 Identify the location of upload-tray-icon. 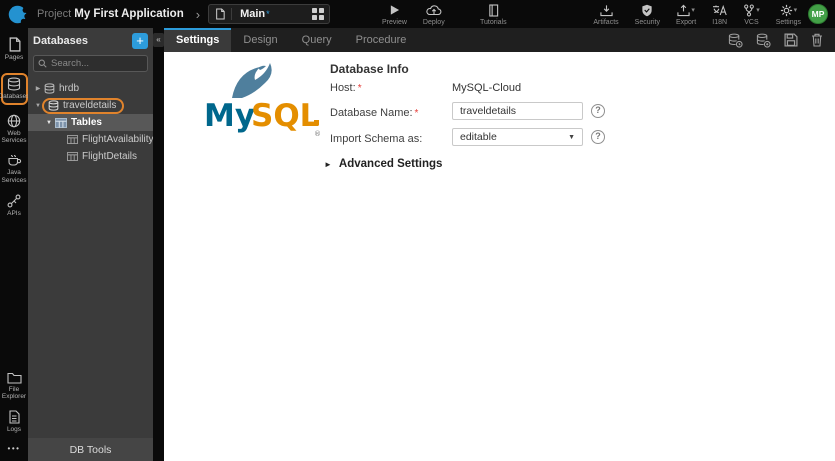
(683, 10).